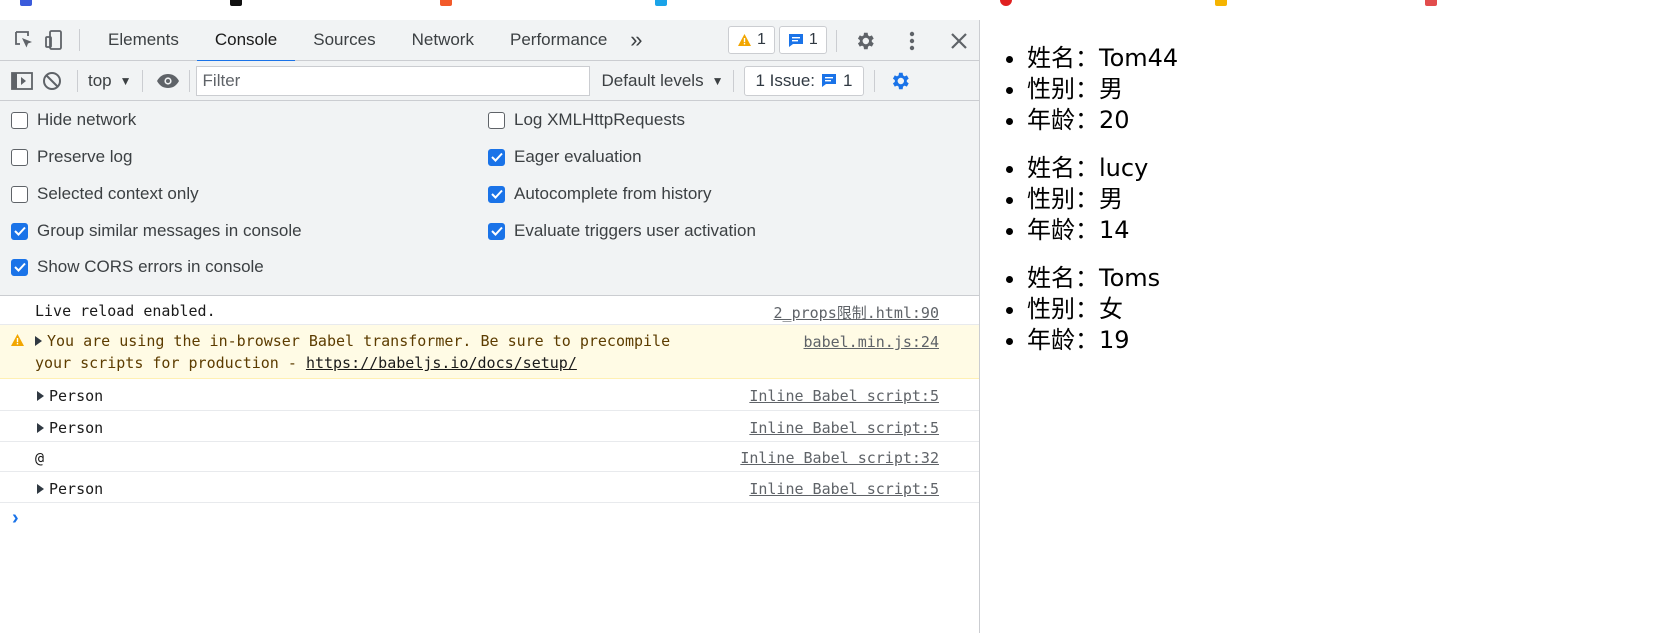 Image resolution: width=1665 pixels, height=633 pixels. I want to click on device-toolbar-icon, so click(54, 40).